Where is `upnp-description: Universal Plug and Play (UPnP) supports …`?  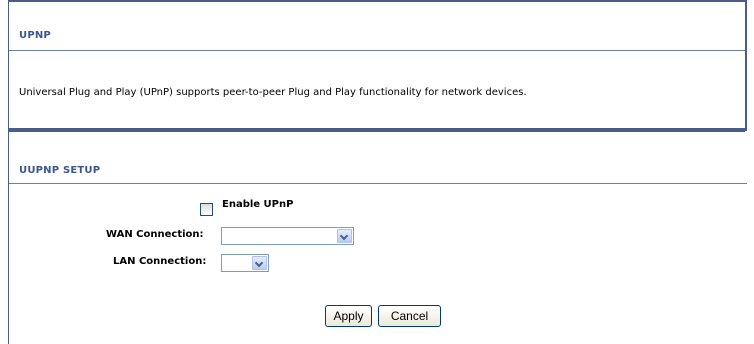 upnp-description: Universal Plug and Play (UPnP) supports … is located at coordinates (273, 92).